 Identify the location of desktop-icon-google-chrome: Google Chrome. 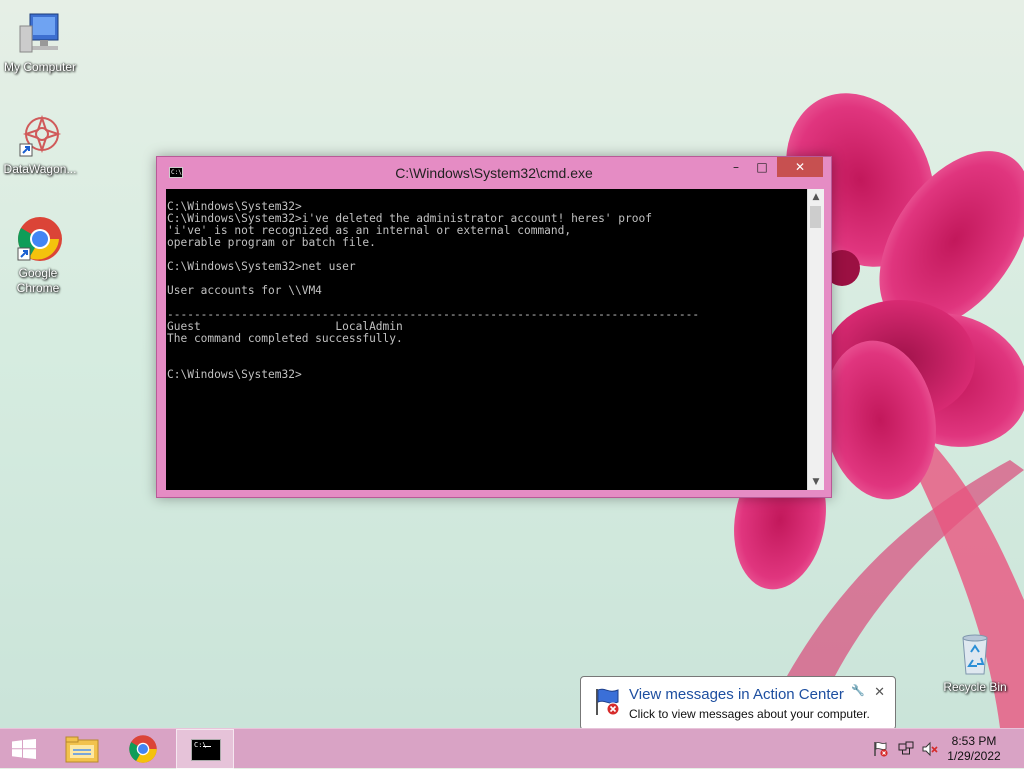
(39, 256).